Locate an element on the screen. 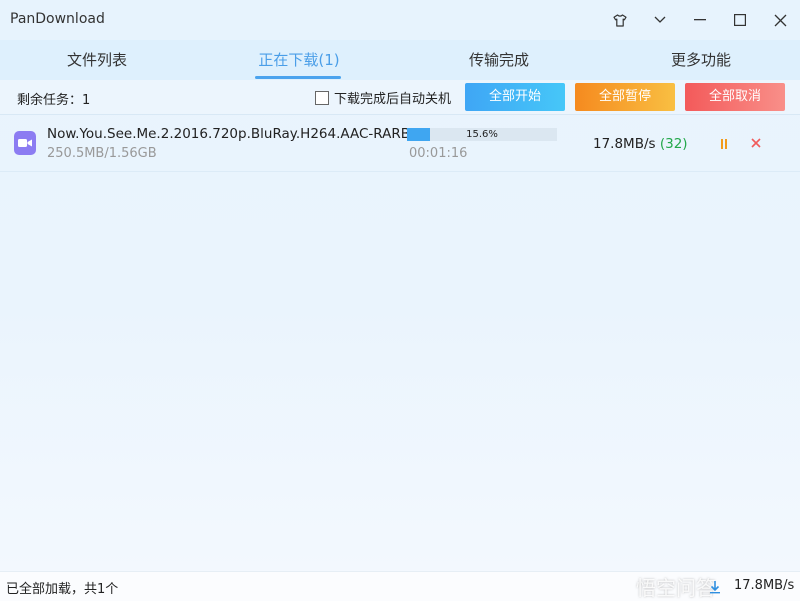 Image resolution: width=800 pixels, height=601 pixels. tab-label: 文件列表 is located at coordinates (96, 60).